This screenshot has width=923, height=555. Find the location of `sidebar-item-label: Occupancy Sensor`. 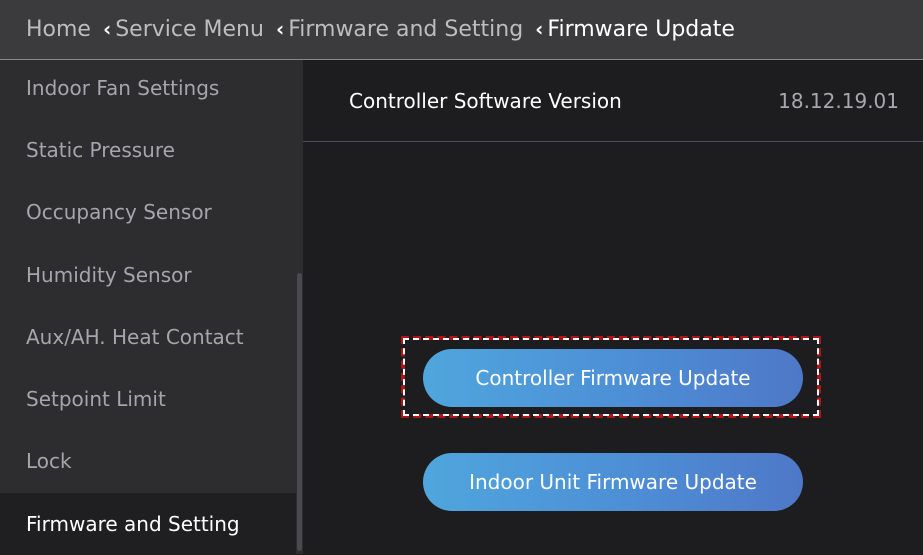

sidebar-item-label: Occupancy Sensor is located at coordinates (119, 212).